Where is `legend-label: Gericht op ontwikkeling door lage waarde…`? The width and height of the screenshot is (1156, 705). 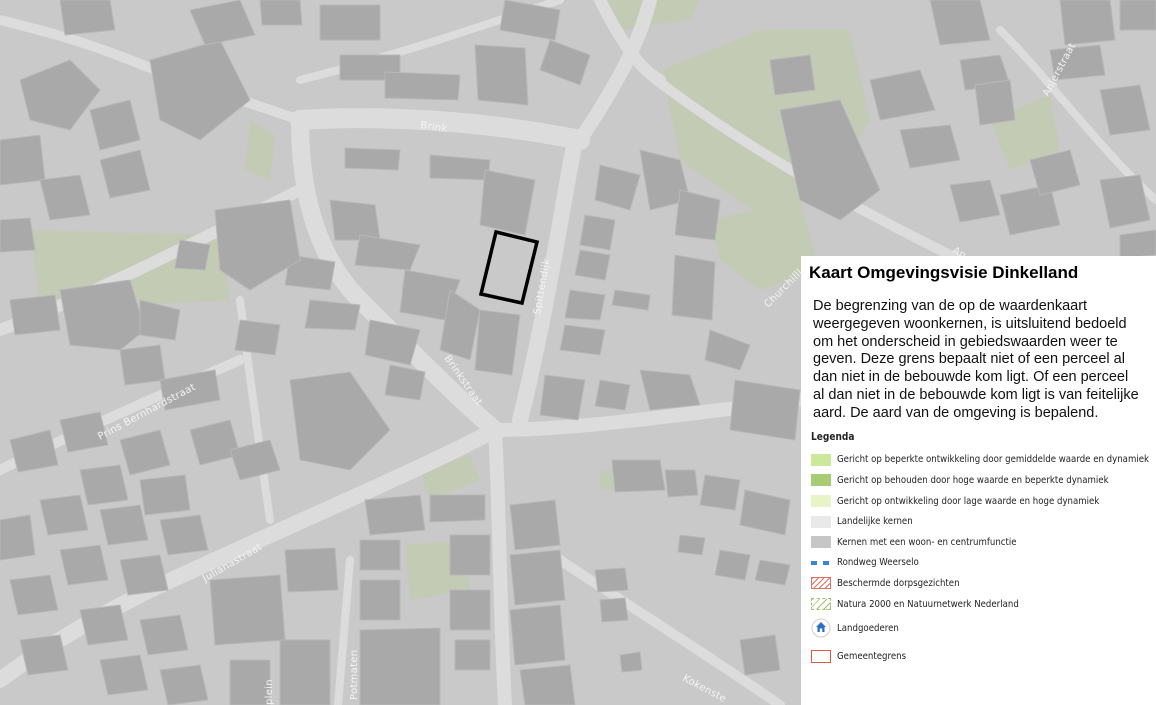 legend-label: Gericht op ontwikkeling door lage waarde… is located at coordinates (968, 501).